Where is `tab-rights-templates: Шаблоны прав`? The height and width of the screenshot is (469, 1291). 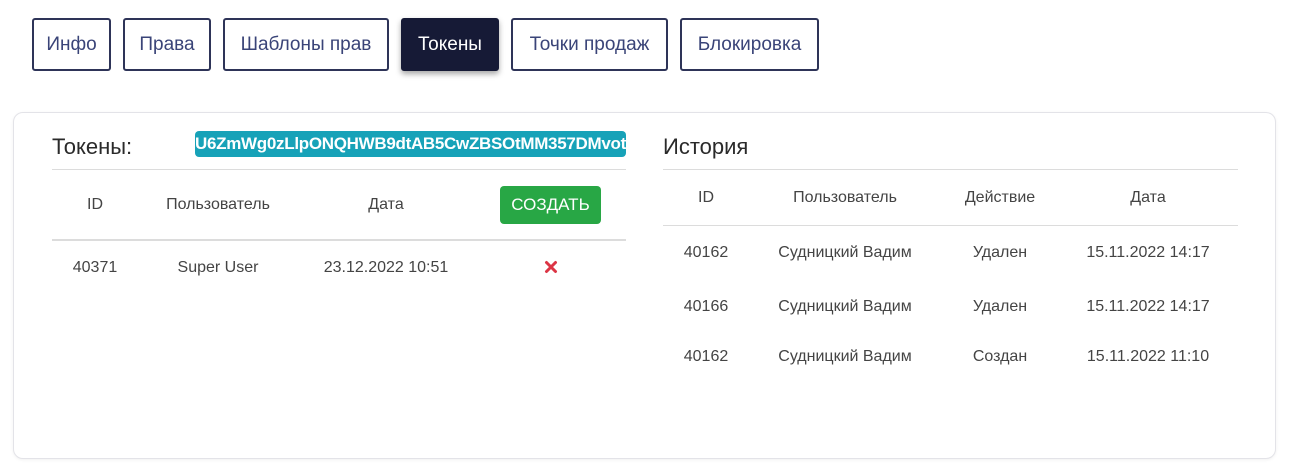
tab-rights-templates: Шаблоны прав is located at coordinates (306, 44).